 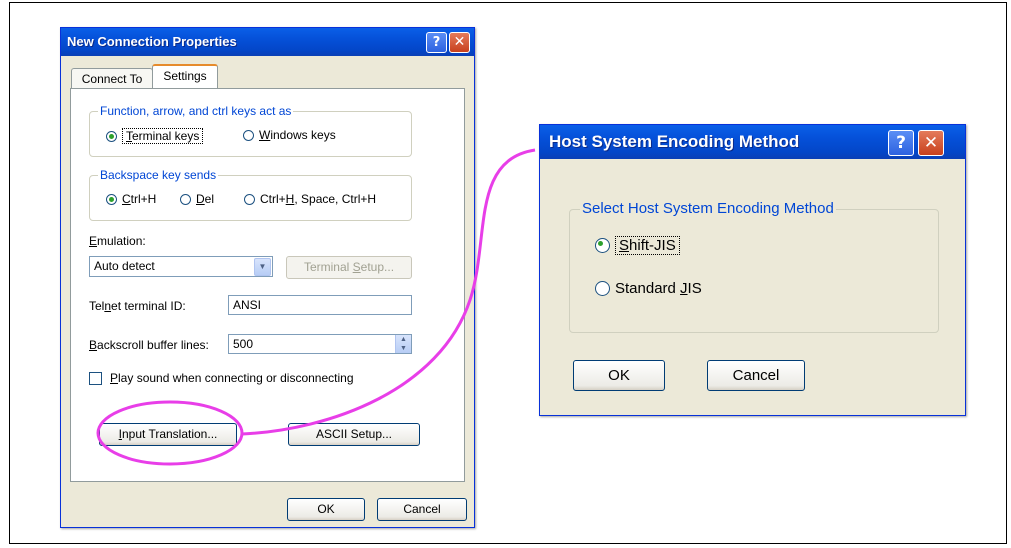 What do you see at coordinates (152, 41) in the screenshot?
I see `dialog-title: New Connection Properties` at bounding box center [152, 41].